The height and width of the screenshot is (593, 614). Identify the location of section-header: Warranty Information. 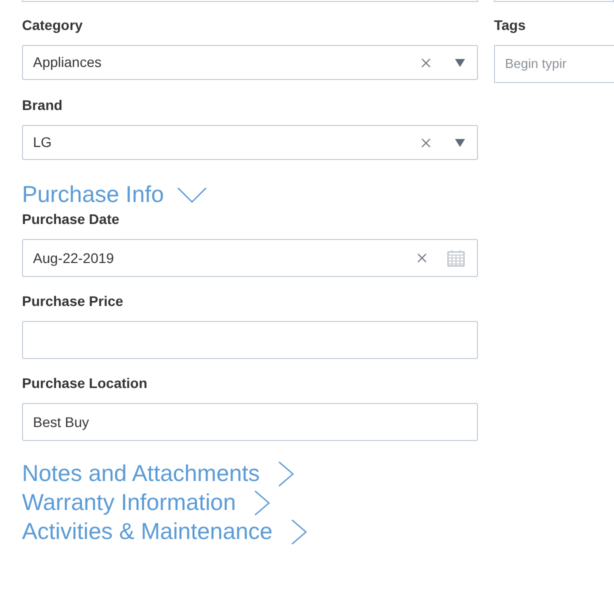
(250, 502).